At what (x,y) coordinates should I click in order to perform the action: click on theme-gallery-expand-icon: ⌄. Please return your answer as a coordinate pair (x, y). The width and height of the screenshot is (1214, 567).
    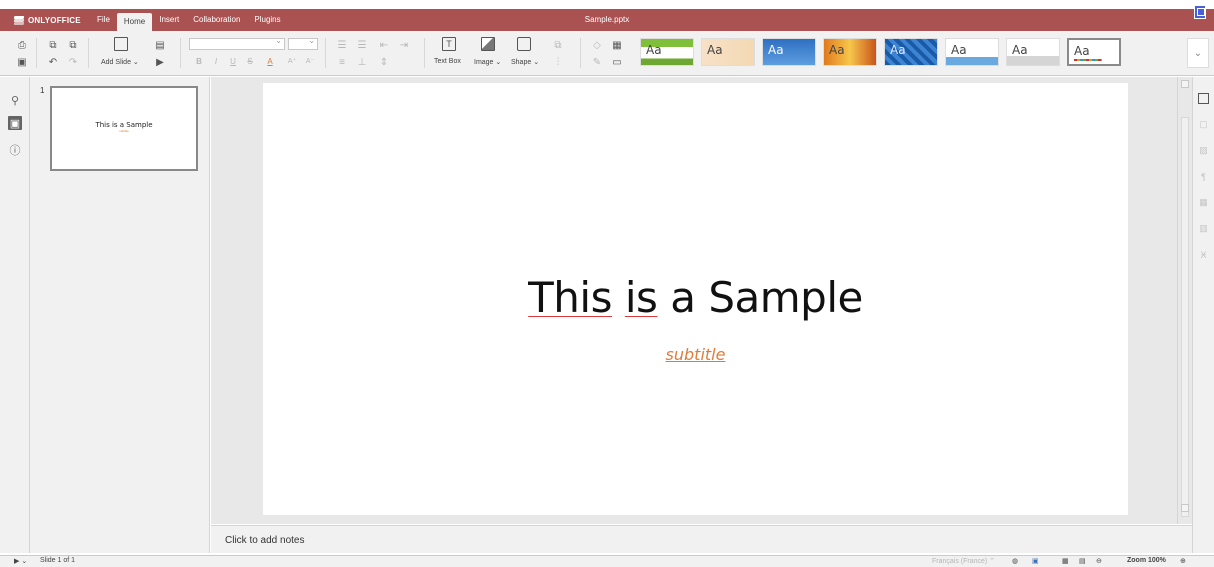
    Looking at the image, I should click on (1198, 53).